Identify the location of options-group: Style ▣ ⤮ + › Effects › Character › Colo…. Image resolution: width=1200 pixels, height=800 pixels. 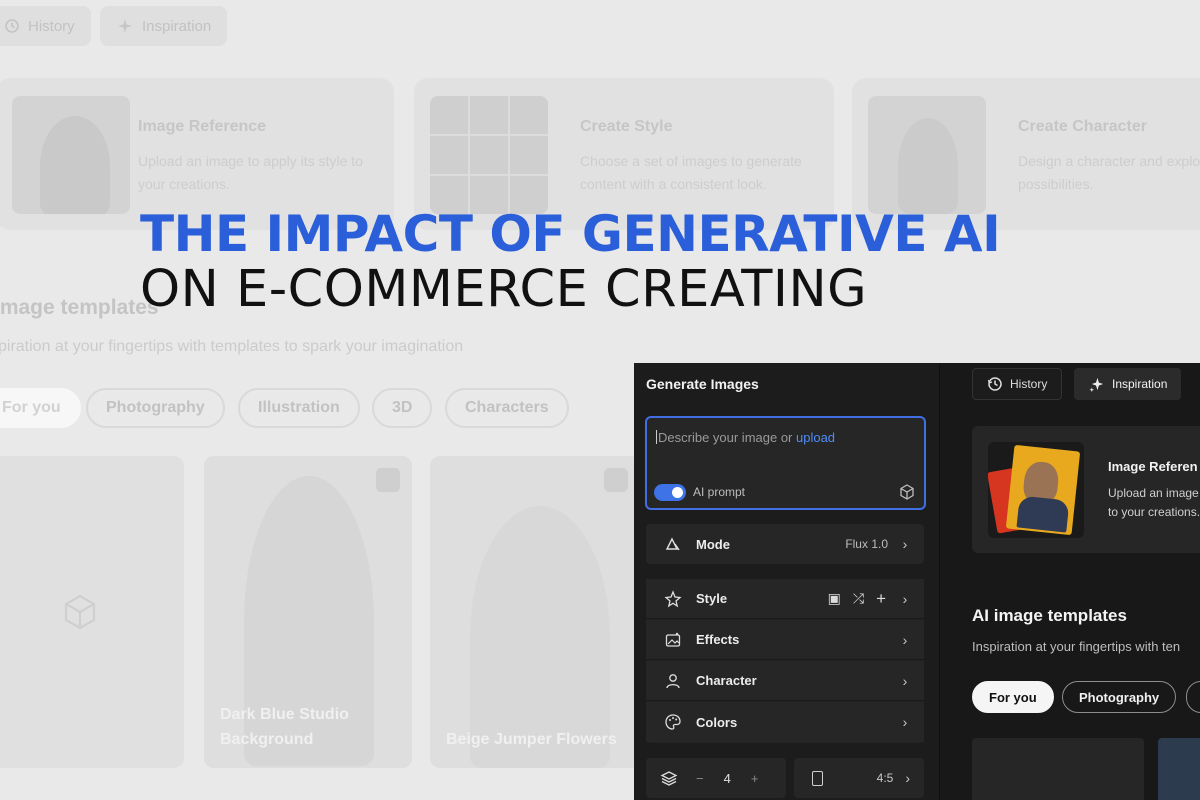
(785, 661).